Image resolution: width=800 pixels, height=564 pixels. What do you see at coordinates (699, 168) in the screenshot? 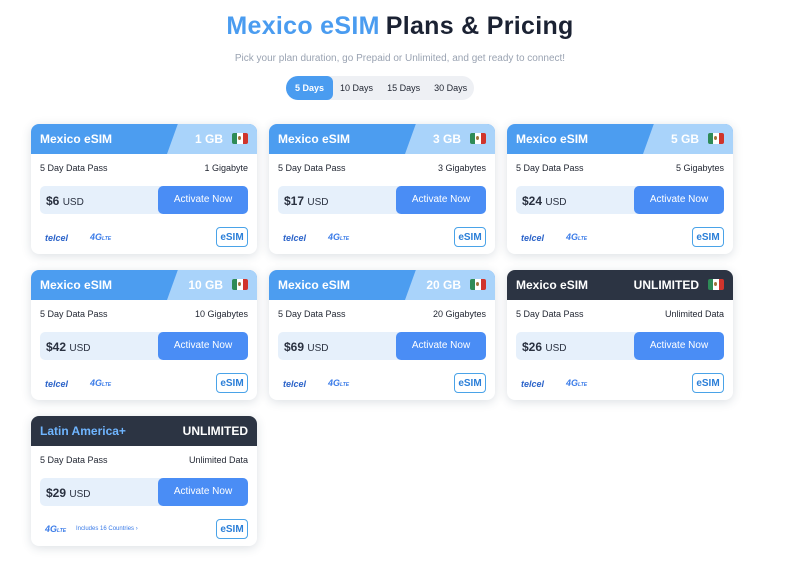
I see `plan-data: 5 Gigabytes` at bounding box center [699, 168].